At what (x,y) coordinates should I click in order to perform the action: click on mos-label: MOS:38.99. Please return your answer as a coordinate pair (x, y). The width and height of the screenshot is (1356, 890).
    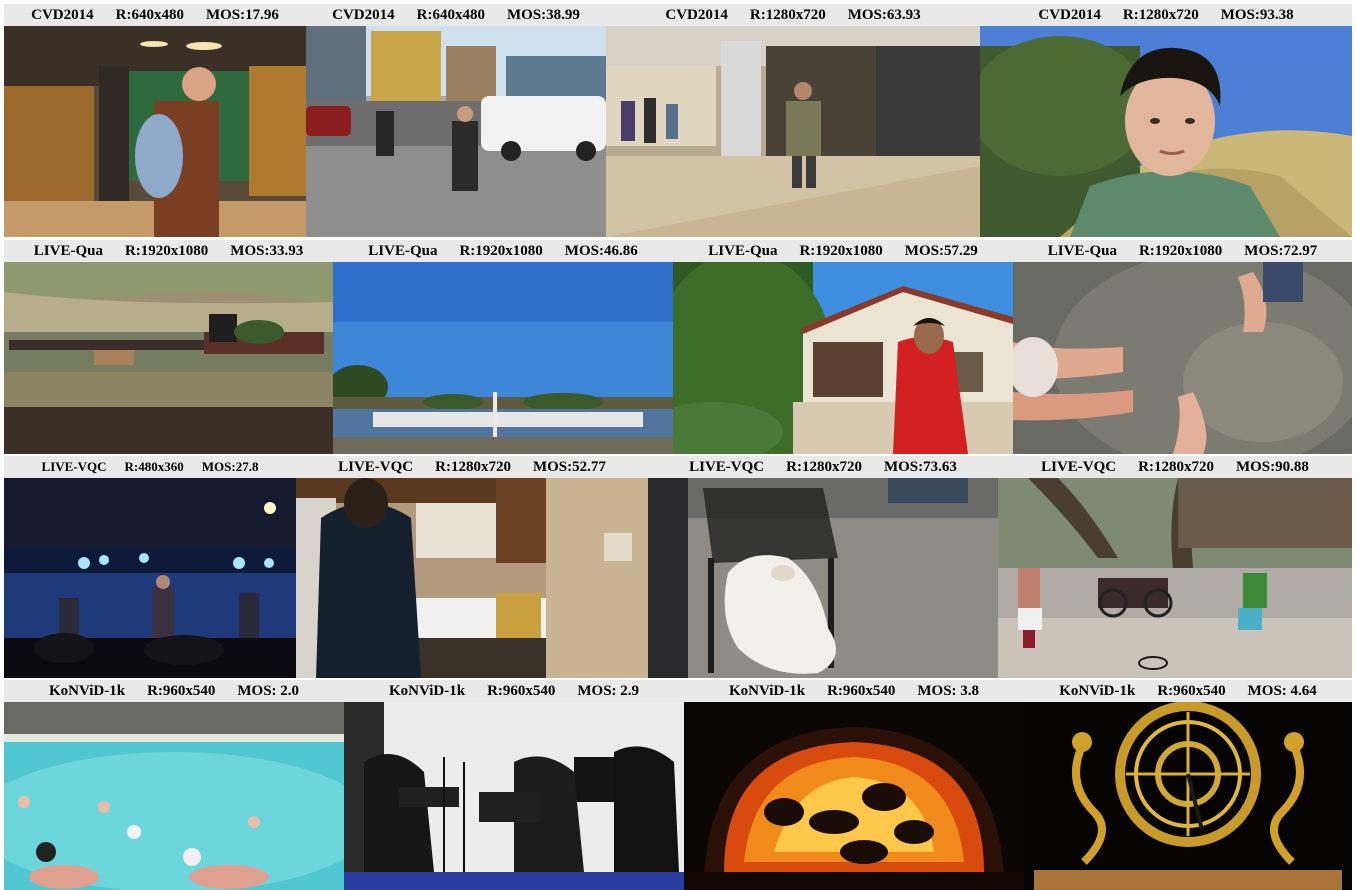
    Looking at the image, I should click on (543, 14).